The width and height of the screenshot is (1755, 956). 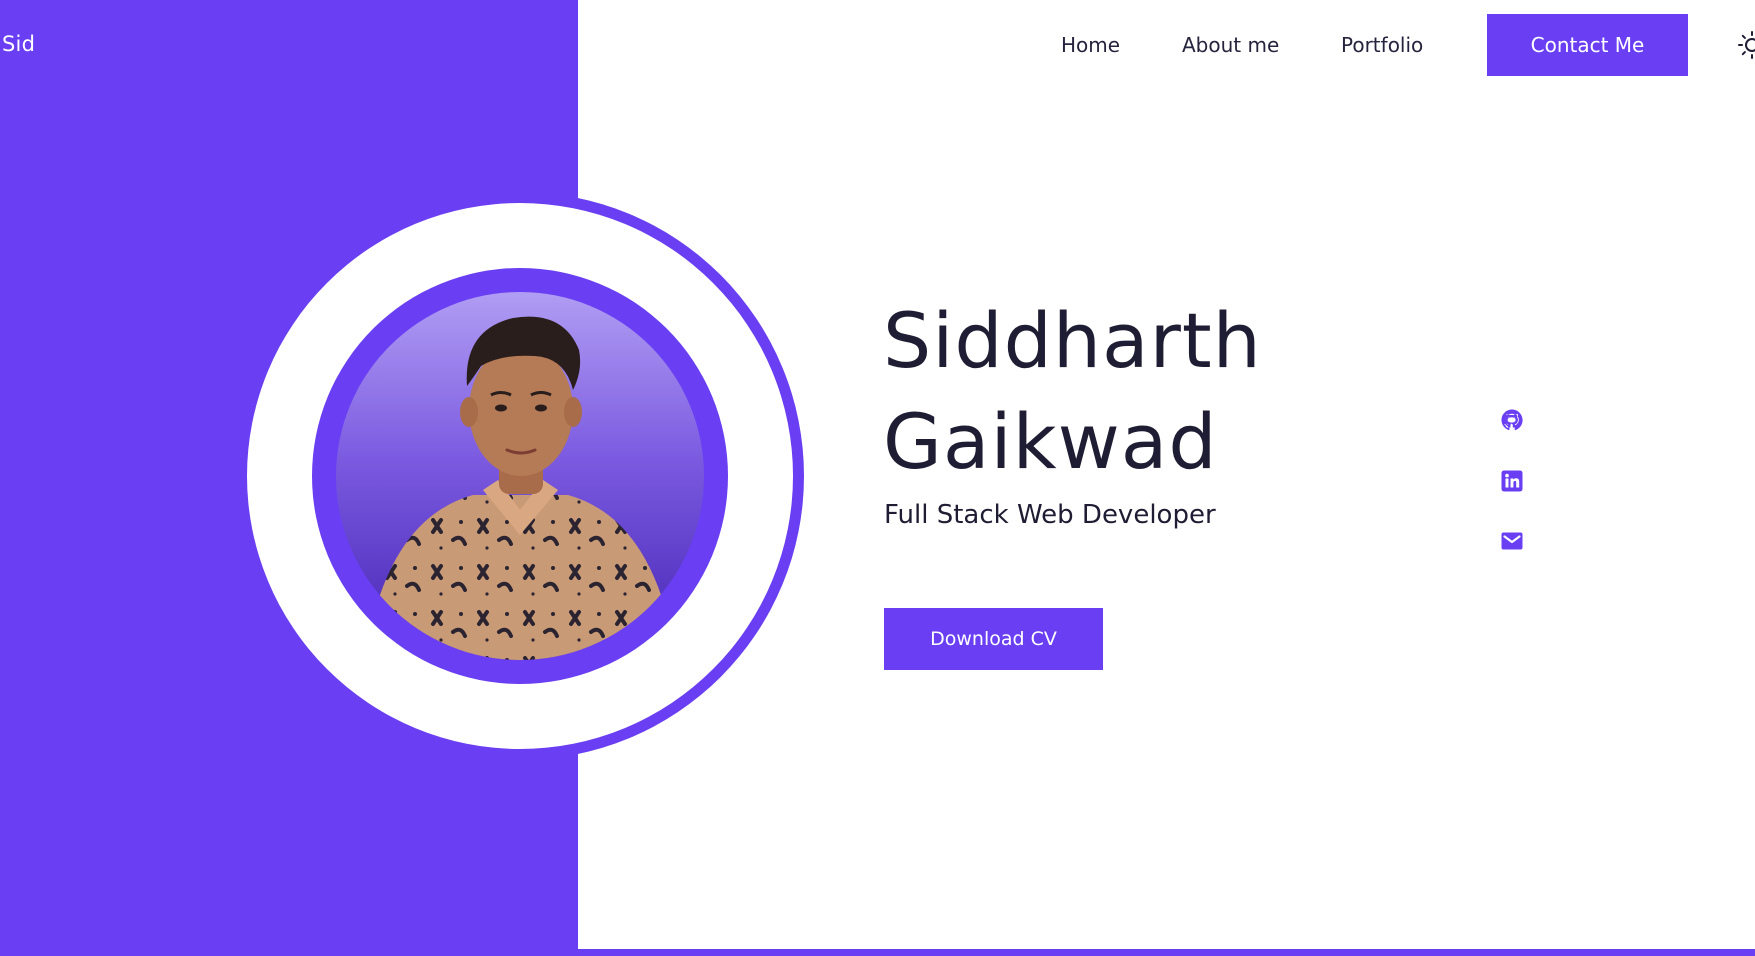 What do you see at coordinates (1230, 45) in the screenshot?
I see `nav-about-me: About me` at bounding box center [1230, 45].